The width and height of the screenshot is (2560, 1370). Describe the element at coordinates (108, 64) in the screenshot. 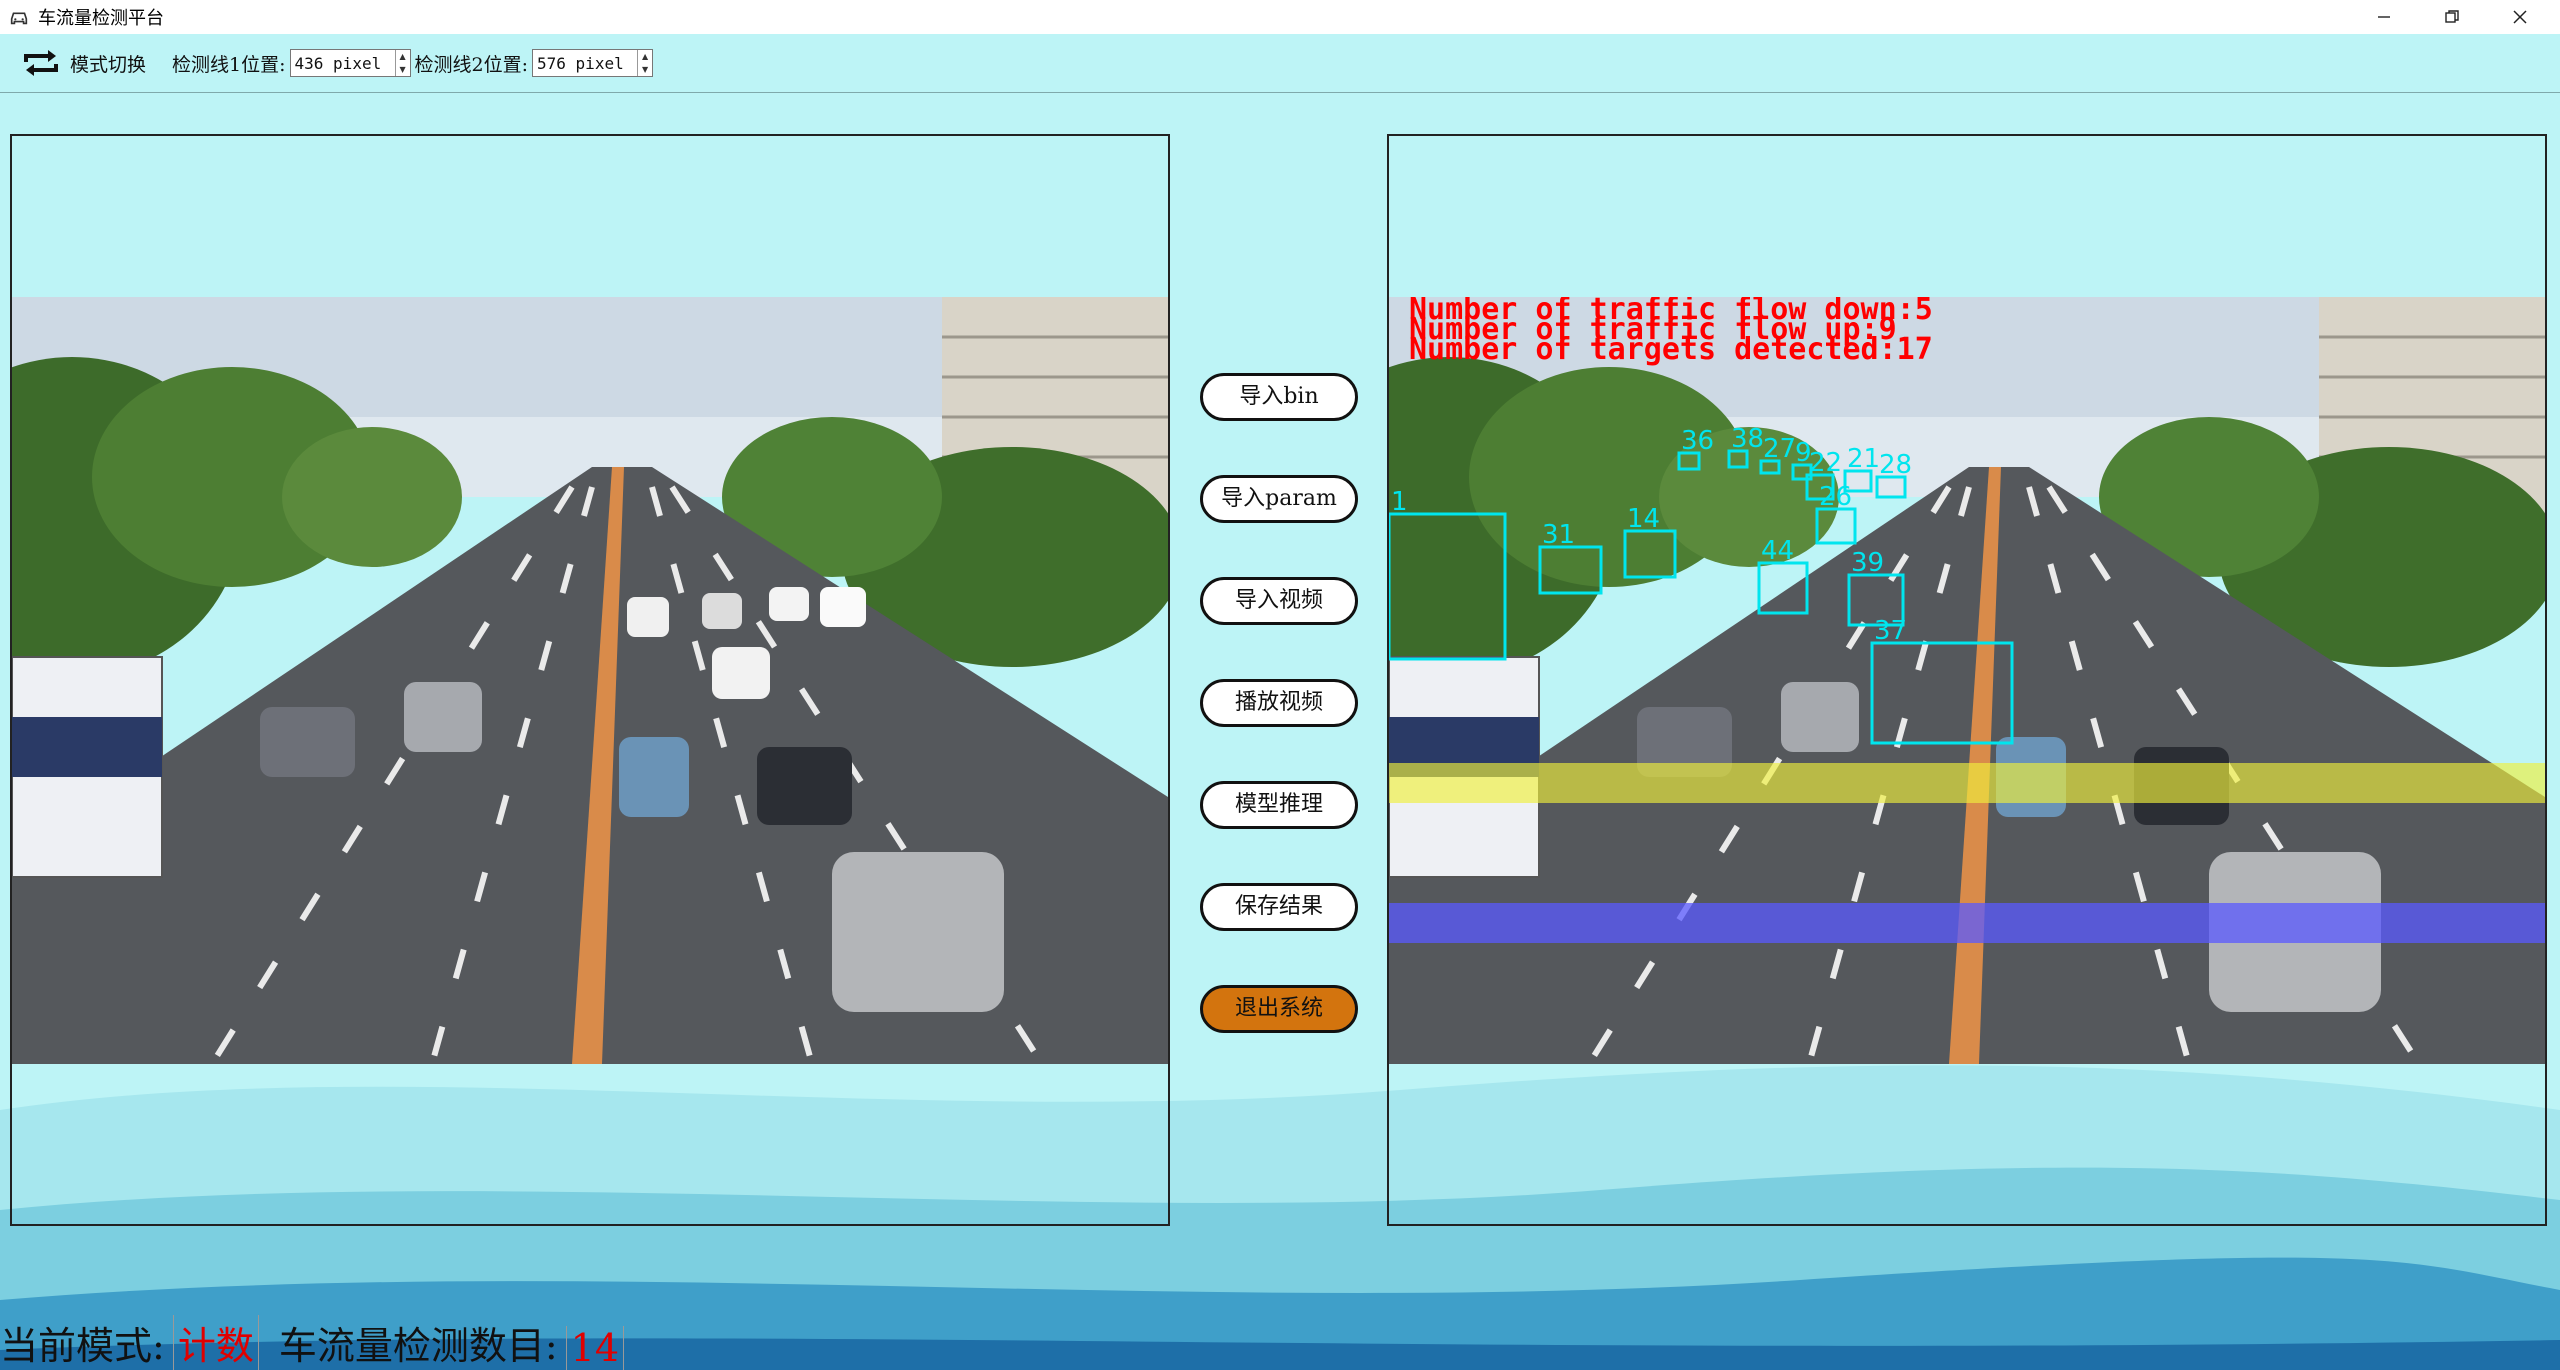

I see `mode-switch-label: 模式切换` at that location.